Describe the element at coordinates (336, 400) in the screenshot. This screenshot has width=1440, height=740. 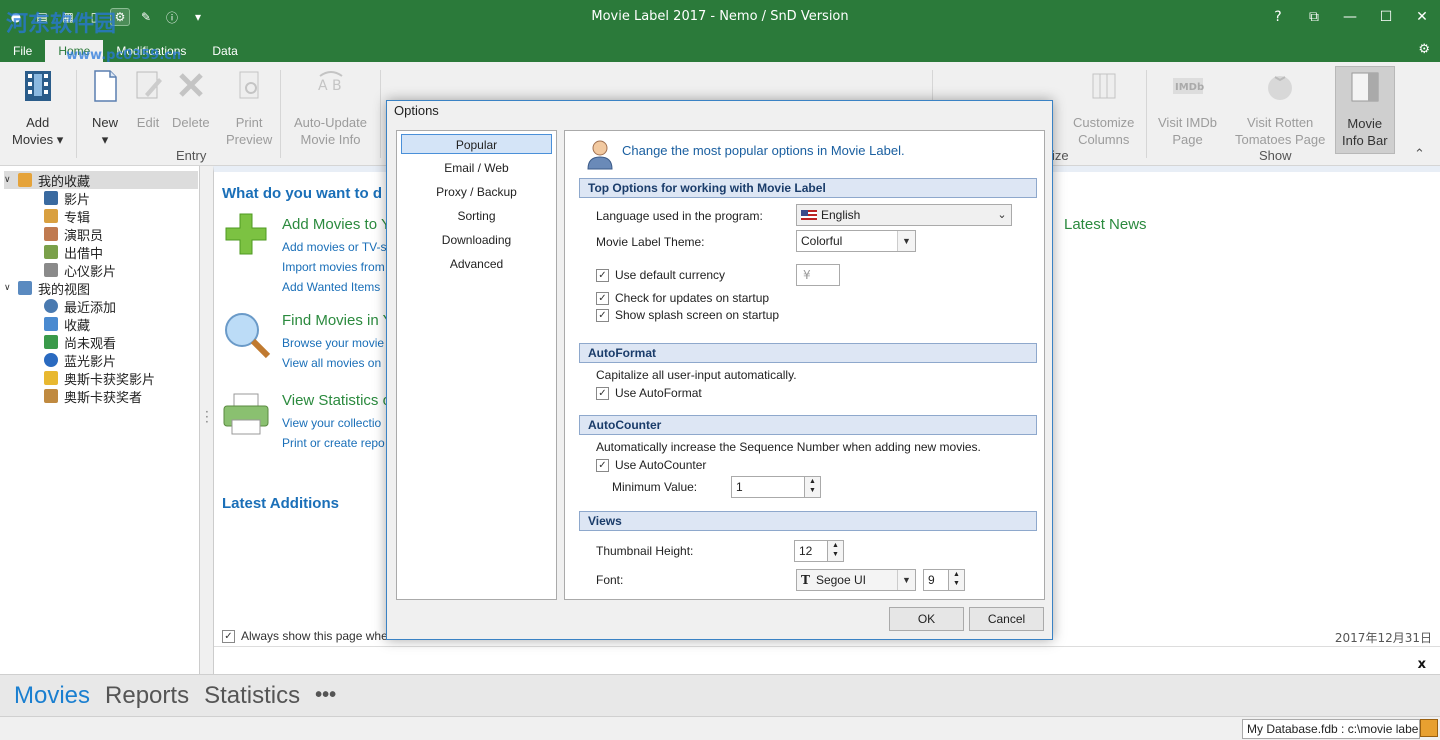
I see `view-statistics-title: View Statistics o` at that location.